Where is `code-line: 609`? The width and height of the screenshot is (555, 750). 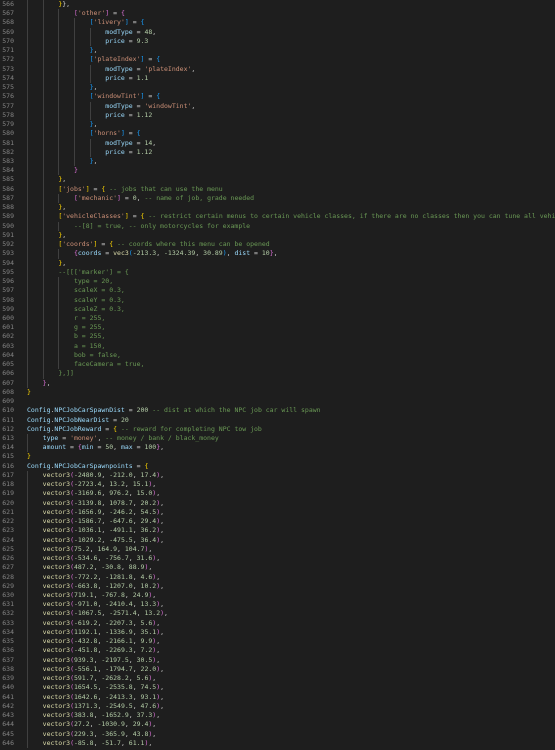
code-line: 609 is located at coordinates (277, 401).